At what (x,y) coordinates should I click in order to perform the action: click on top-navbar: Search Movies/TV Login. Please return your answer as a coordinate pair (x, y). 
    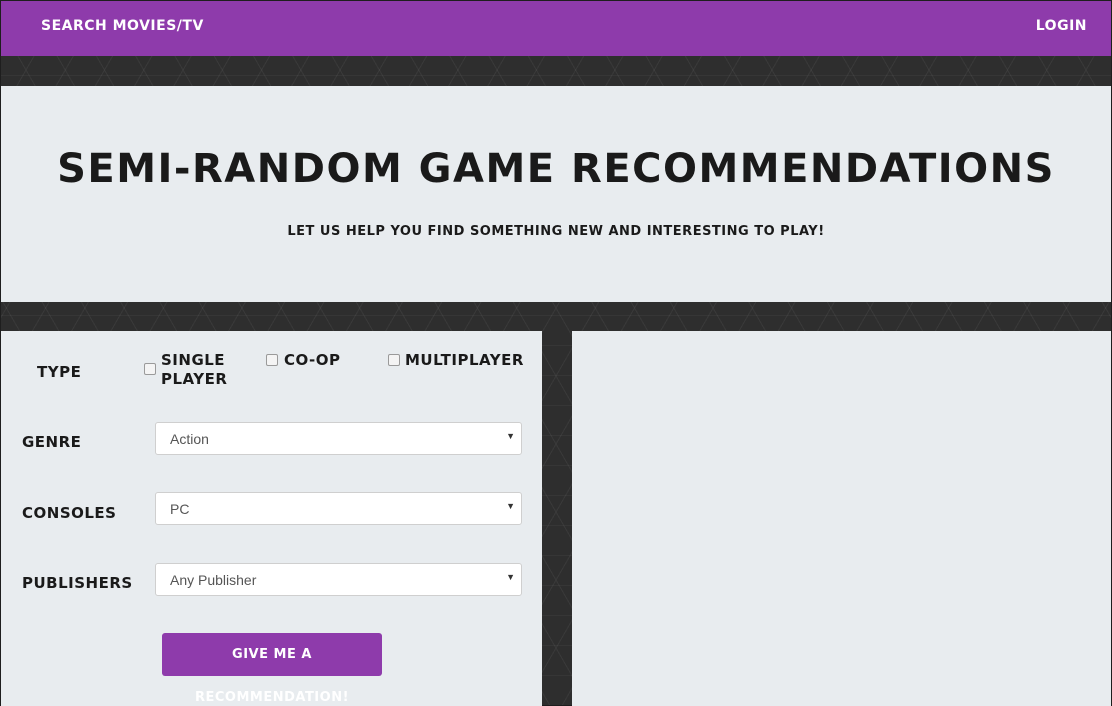
    Looking at the image, I should click on (556, 28).